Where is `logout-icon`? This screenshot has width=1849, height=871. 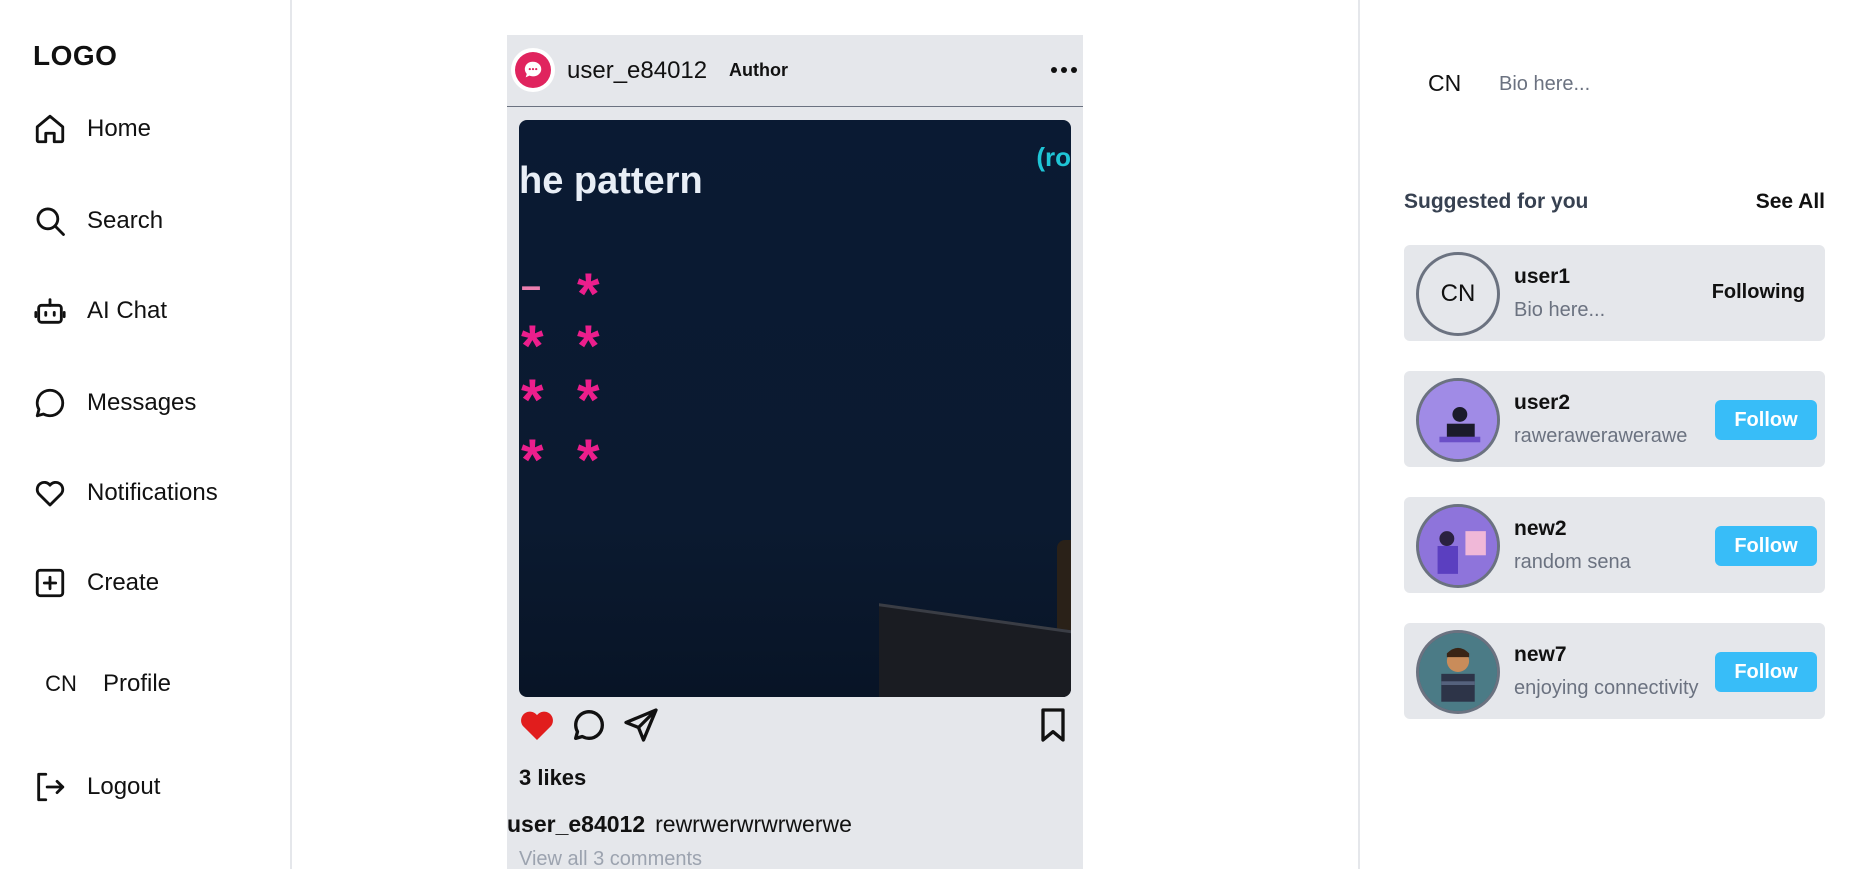
logout-icon is located at coordinates (51, 787).